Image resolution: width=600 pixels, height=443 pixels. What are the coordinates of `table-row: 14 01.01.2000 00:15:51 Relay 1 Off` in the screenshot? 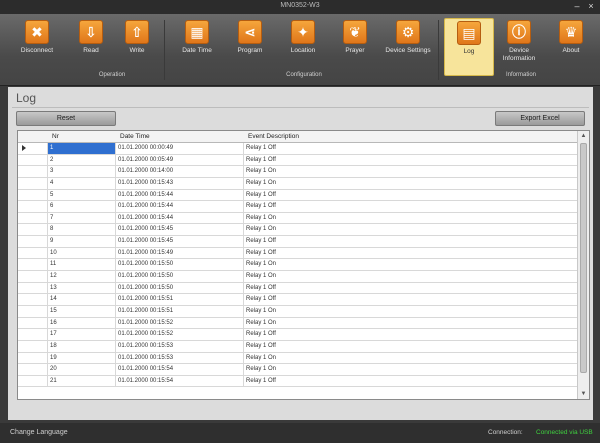 It's located at (298, 300).